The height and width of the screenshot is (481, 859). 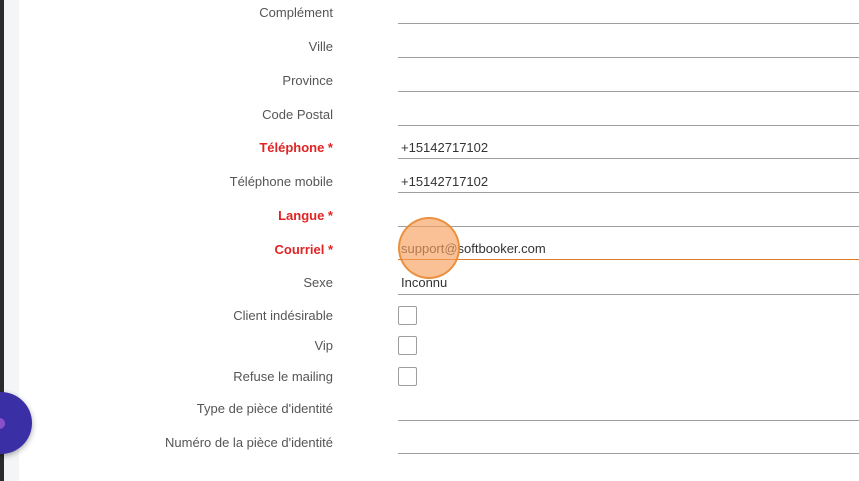 What do you see at coordinates (628, 444) in the screenshot?
I see `numero-piece-field` at bounding box center [628, 444].